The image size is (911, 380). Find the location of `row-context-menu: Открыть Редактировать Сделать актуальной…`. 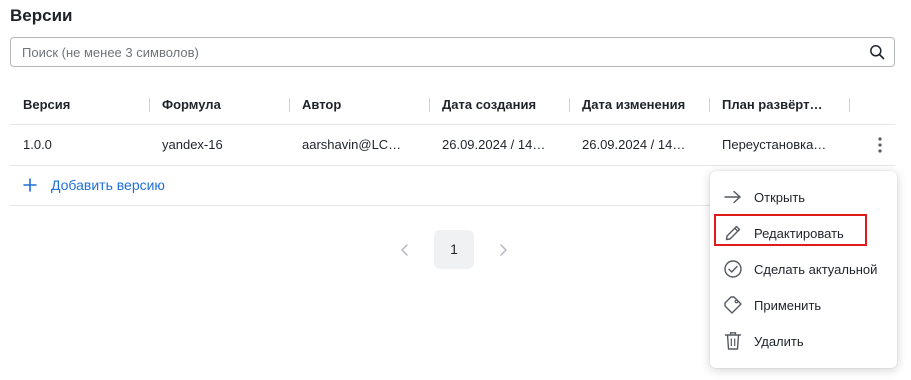

row-context-menu: Открыть Редактировать Сделать актуальной… is located at coordinates (803, 269).